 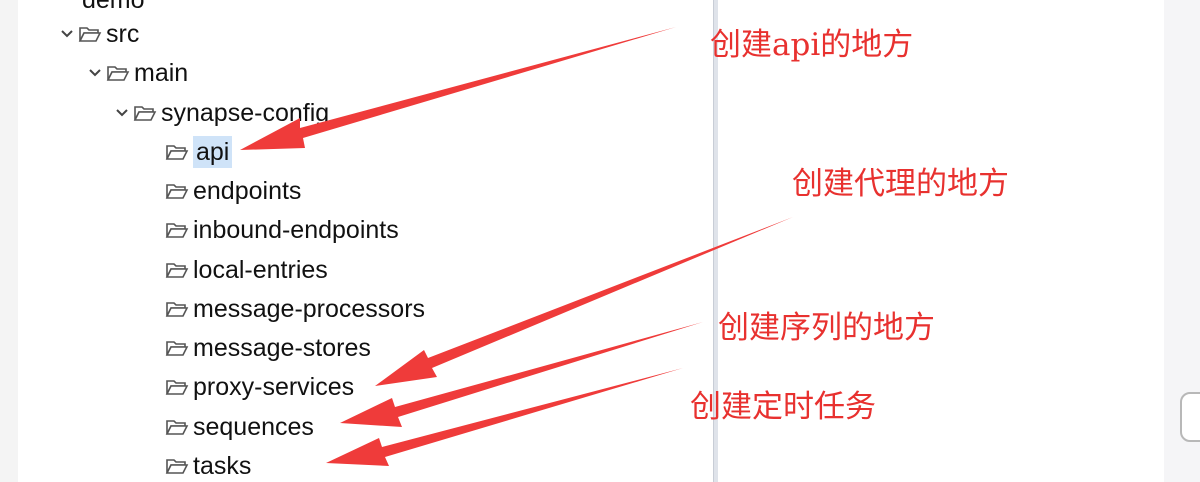 What do you see at coordinates (783, 407) in the screenshot?
I see `annotation-task: 创建定时任务` at bounding box center [783, 407].